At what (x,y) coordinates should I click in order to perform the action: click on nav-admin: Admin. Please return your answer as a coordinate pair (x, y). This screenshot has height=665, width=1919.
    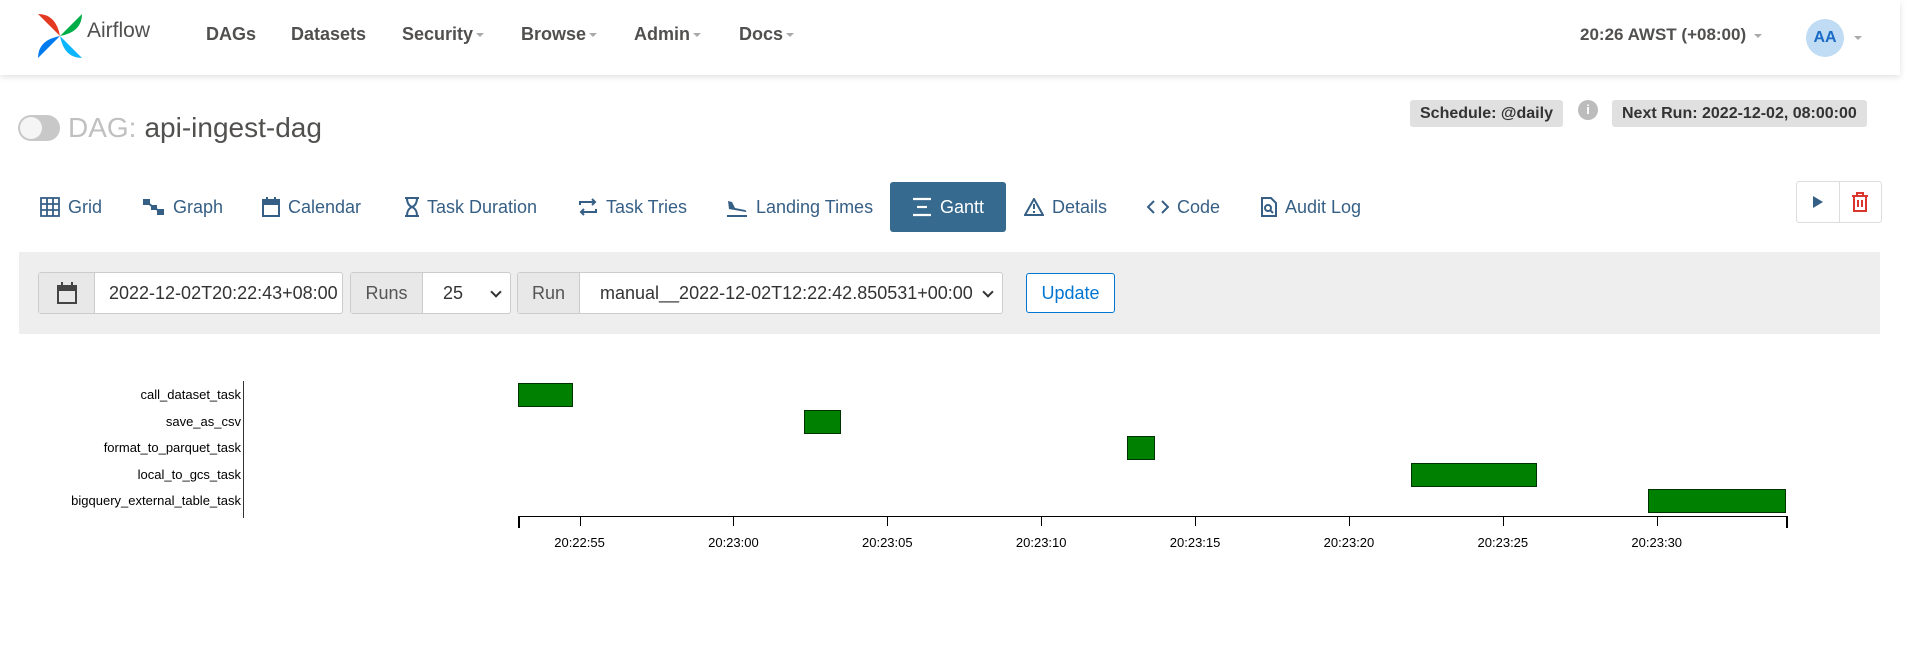
    Looking at the image, I should click on (667, 34).